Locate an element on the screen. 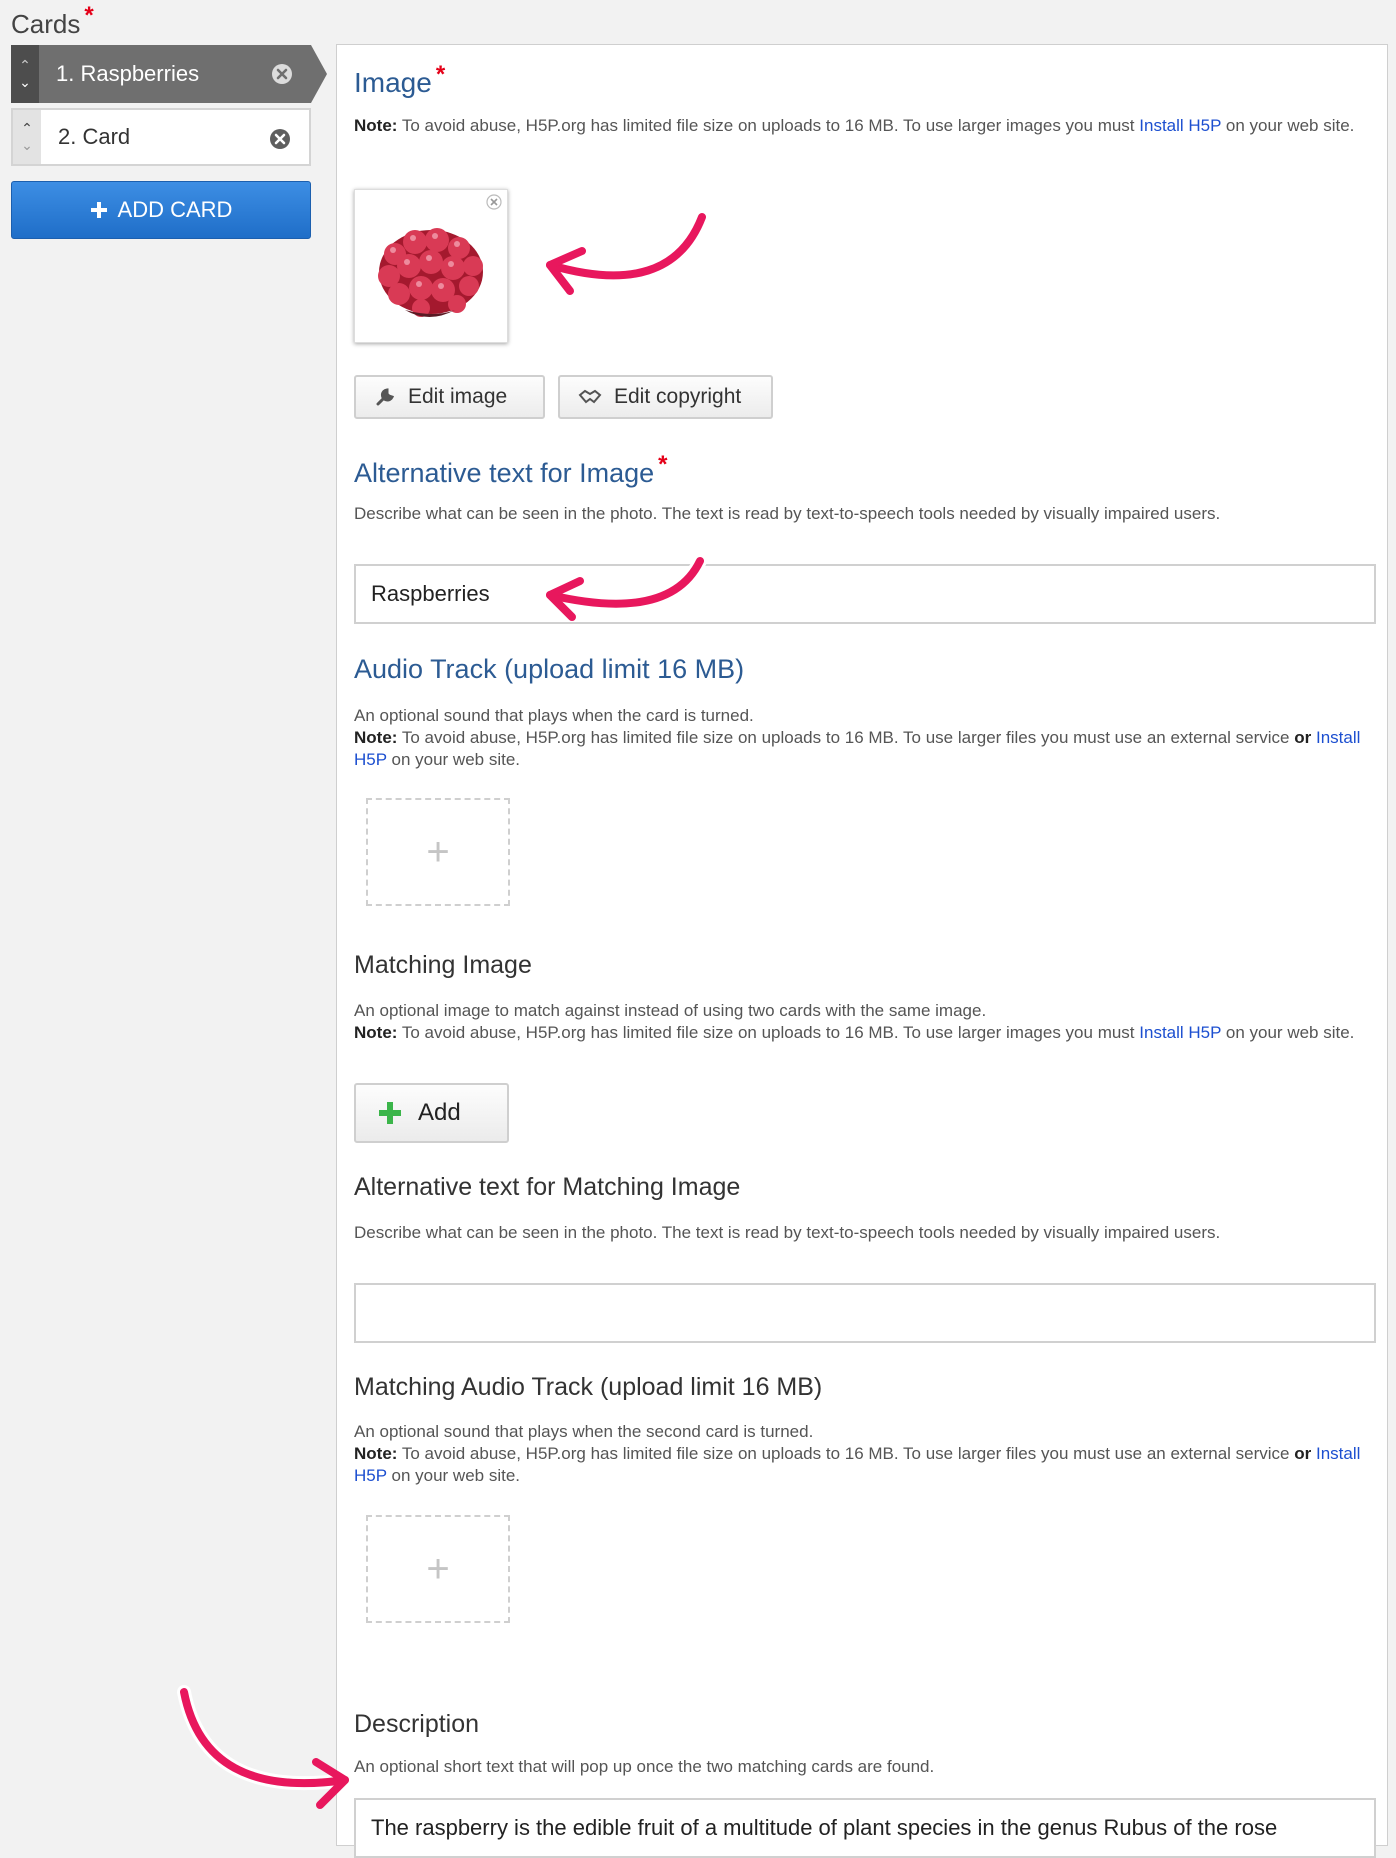 The image size is (1396, 1858). add-card-button: ADD CARD is located at coordinates (161, 210).